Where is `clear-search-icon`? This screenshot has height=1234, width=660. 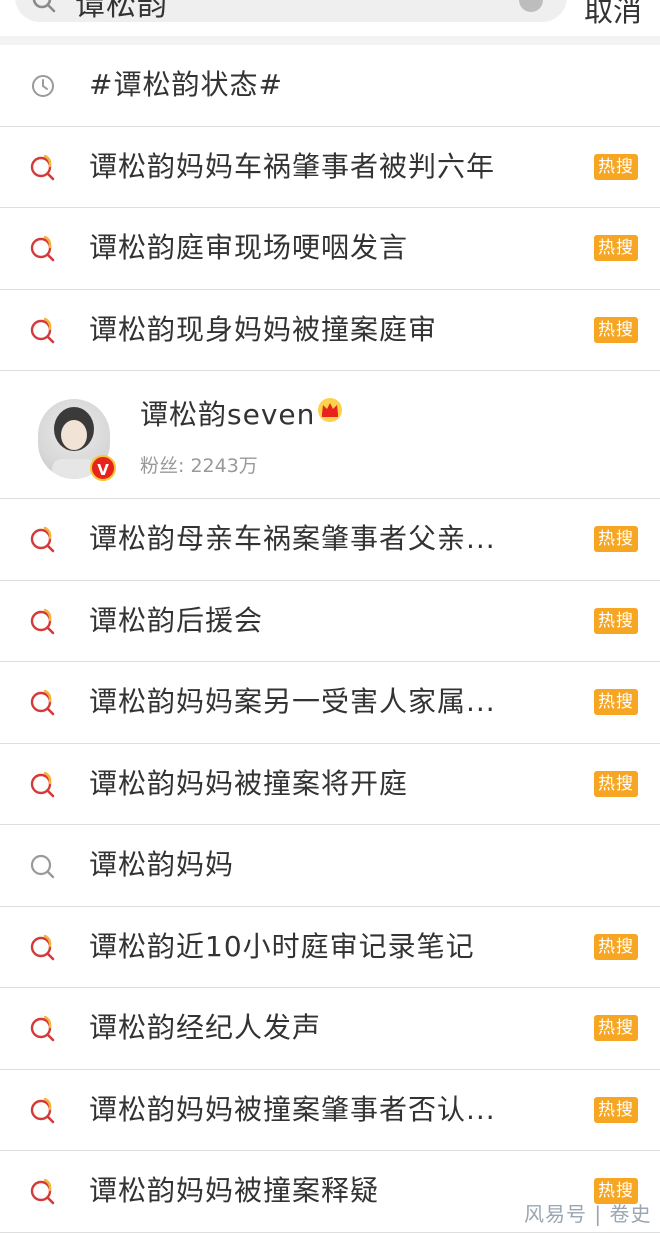 clear-search-icon is located at coordinates (531, 6).